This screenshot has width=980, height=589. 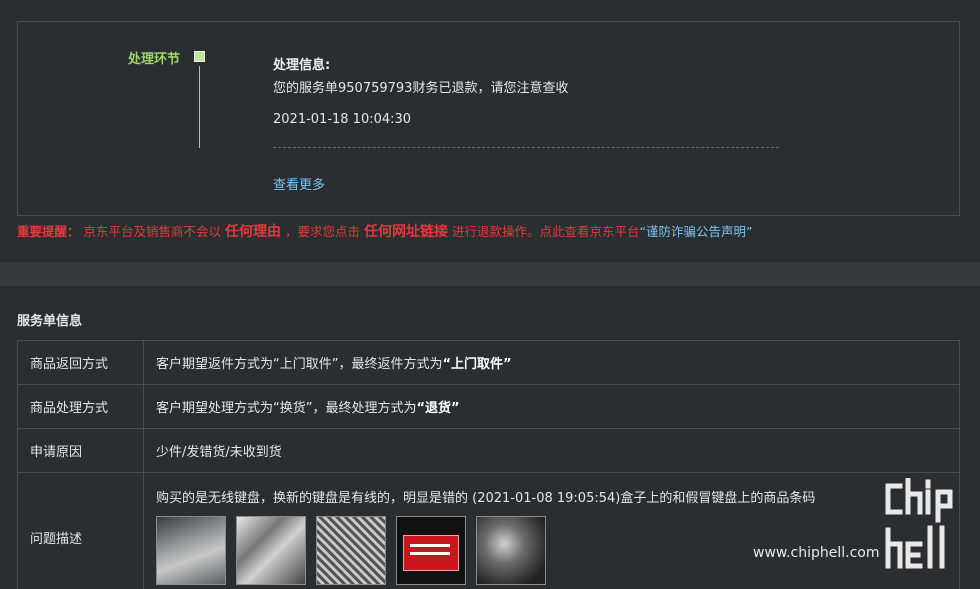 What do you see at coordinates (490, 274) in the screenshot?
I see `section-separator` at bounding box center [490, 274].